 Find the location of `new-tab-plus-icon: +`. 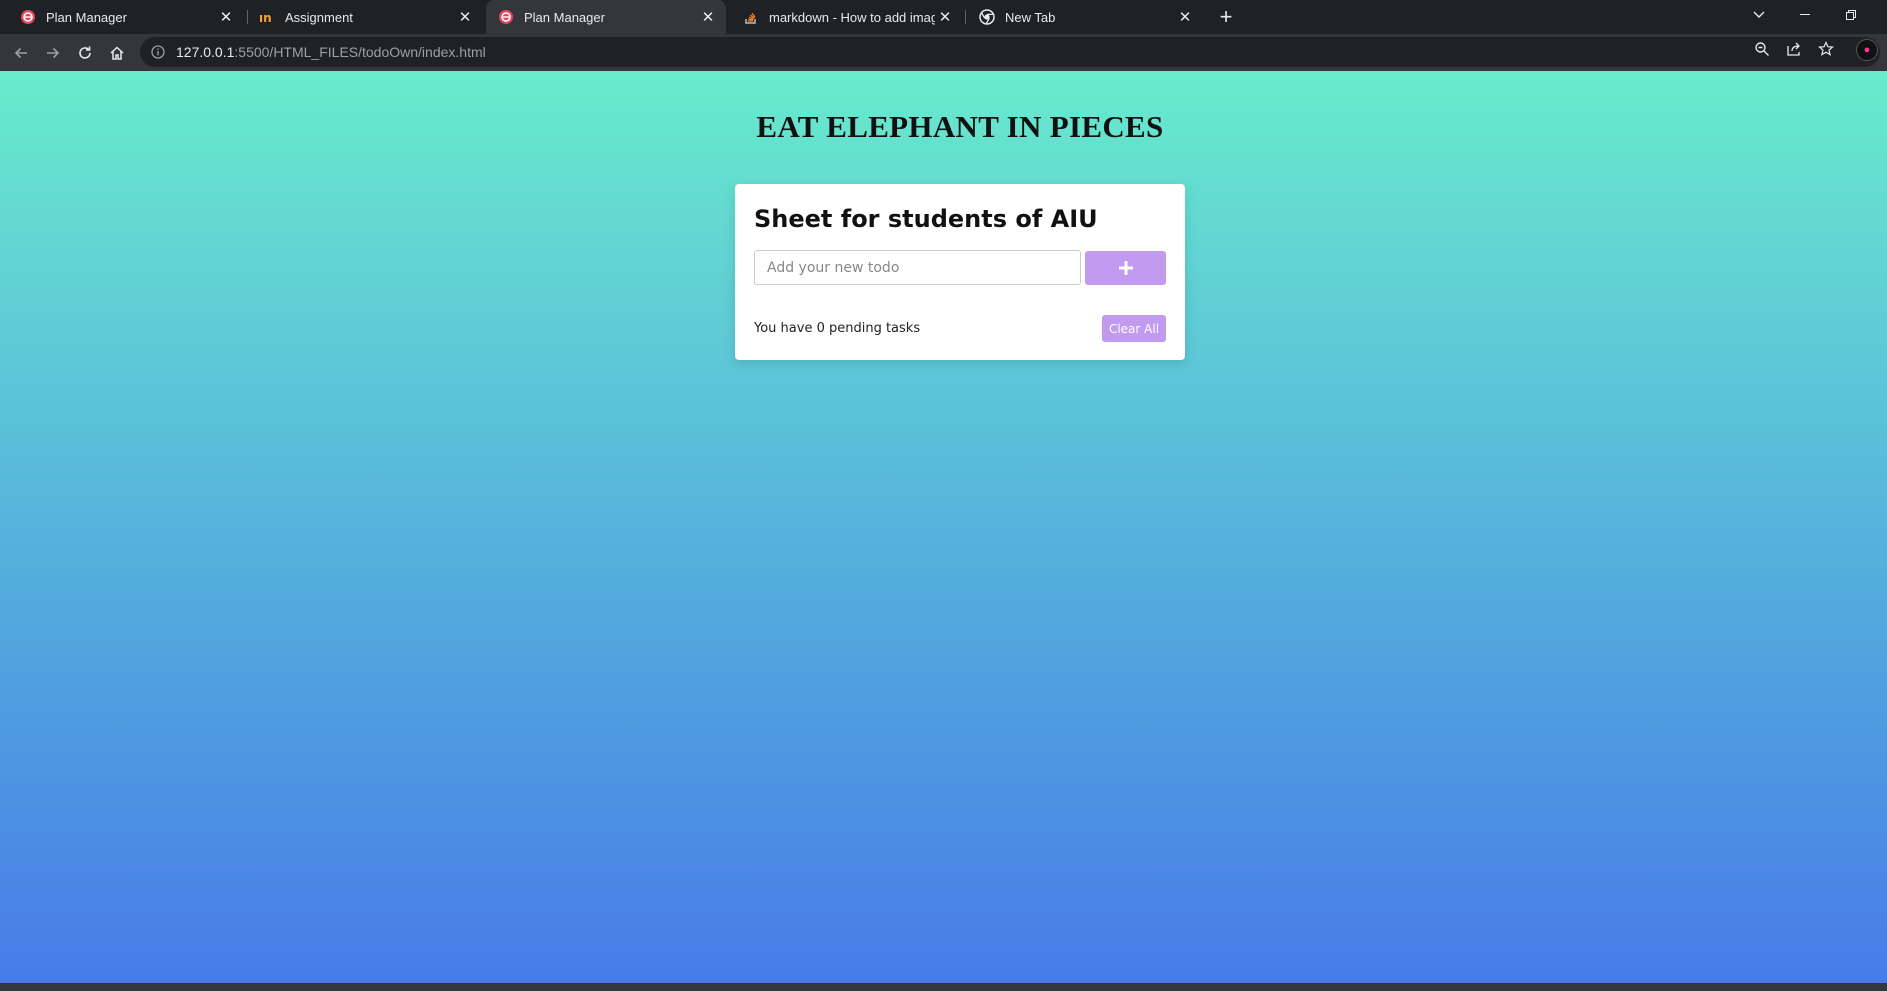

new-tab-plus-icon: + is located at coordinates (1226, 16).